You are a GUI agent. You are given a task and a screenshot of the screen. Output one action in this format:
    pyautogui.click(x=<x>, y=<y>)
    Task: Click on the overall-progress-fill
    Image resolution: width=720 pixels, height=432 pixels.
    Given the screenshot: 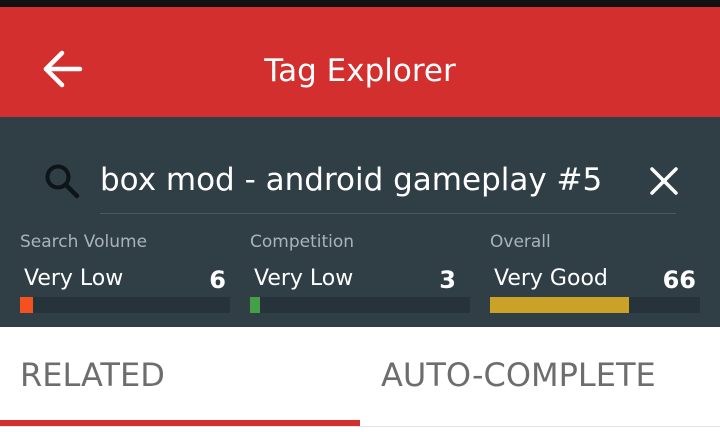 What is the action you would take?
    pyautogui.click(x=559, y=305)
    